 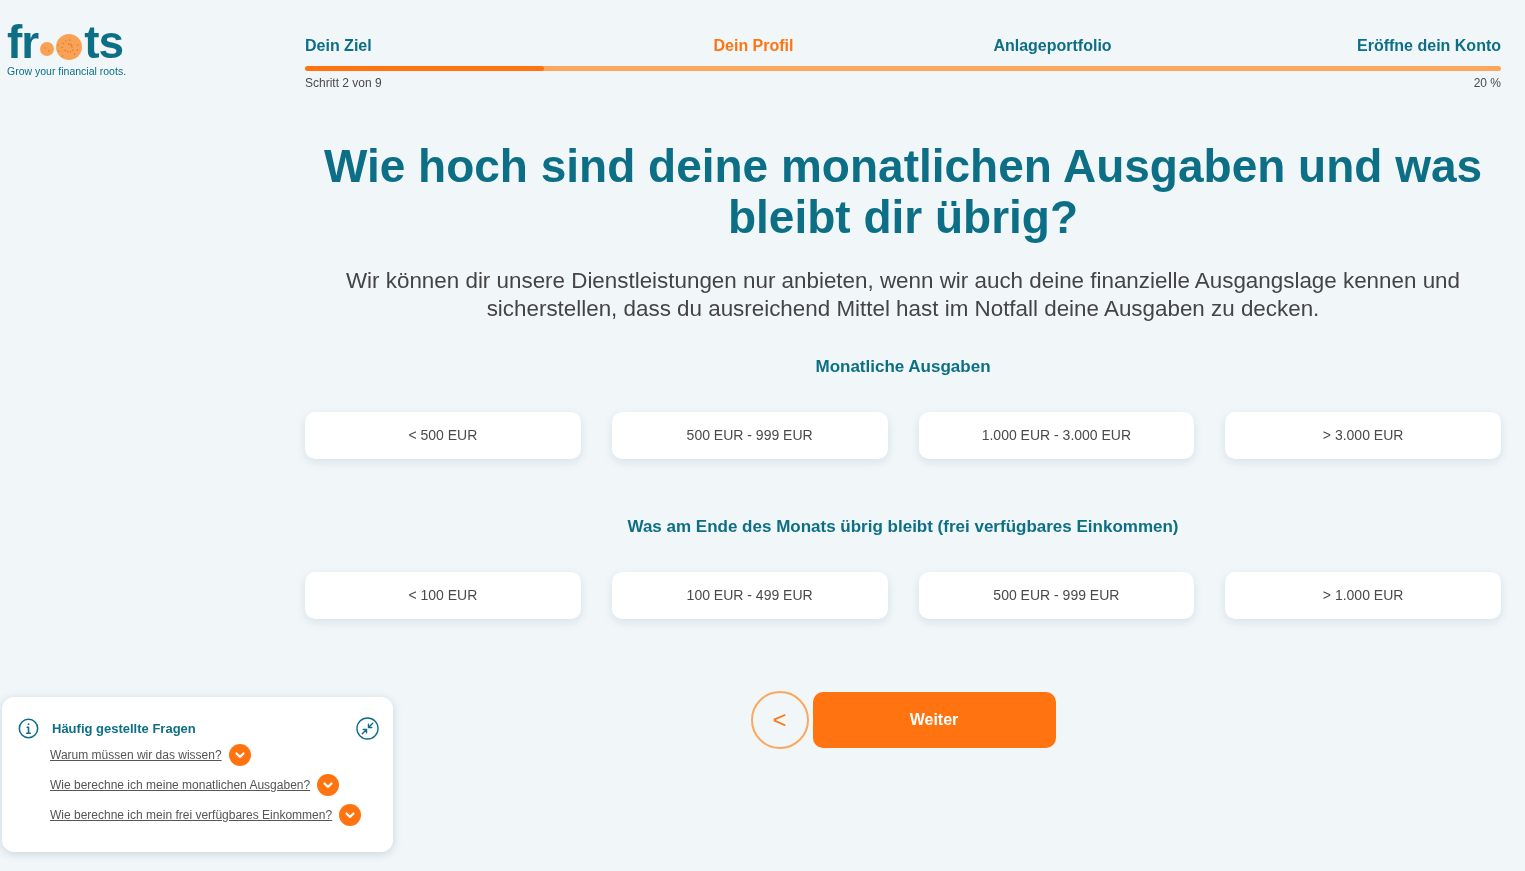 I want to click on step-label: Eröffne dein Konto, so click(x=1429, y=46).